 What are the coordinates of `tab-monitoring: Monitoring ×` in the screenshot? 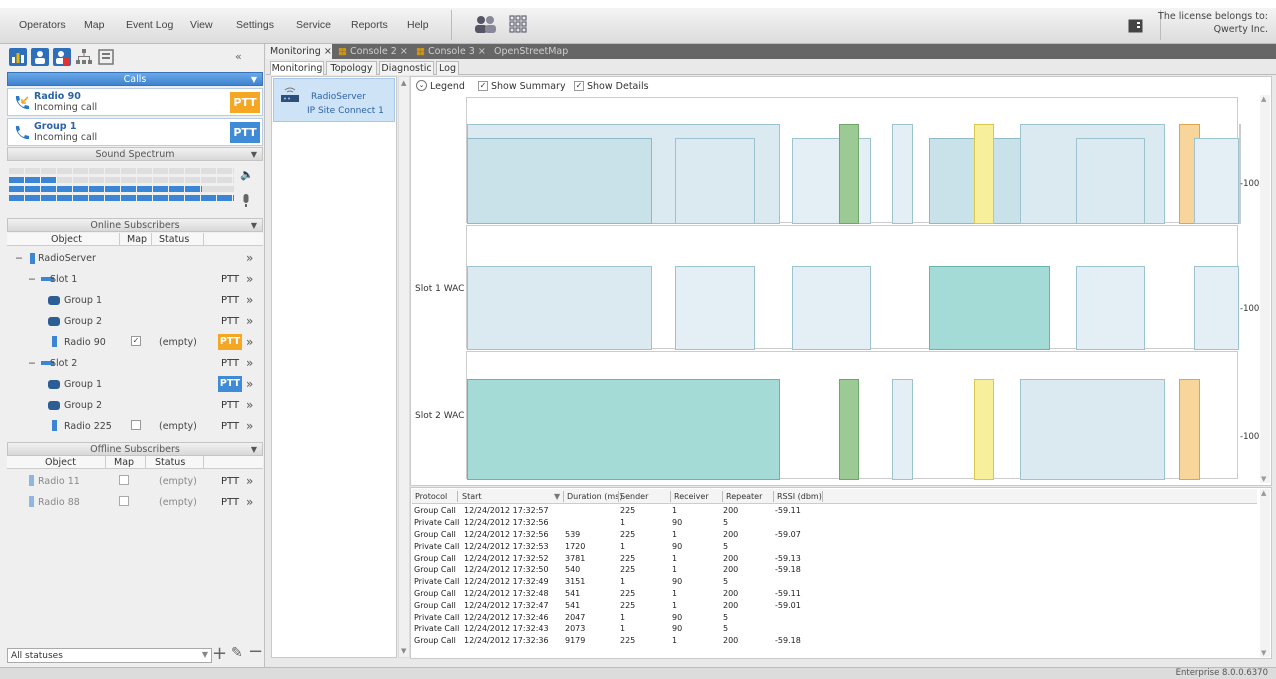 It's located at (299, 51).